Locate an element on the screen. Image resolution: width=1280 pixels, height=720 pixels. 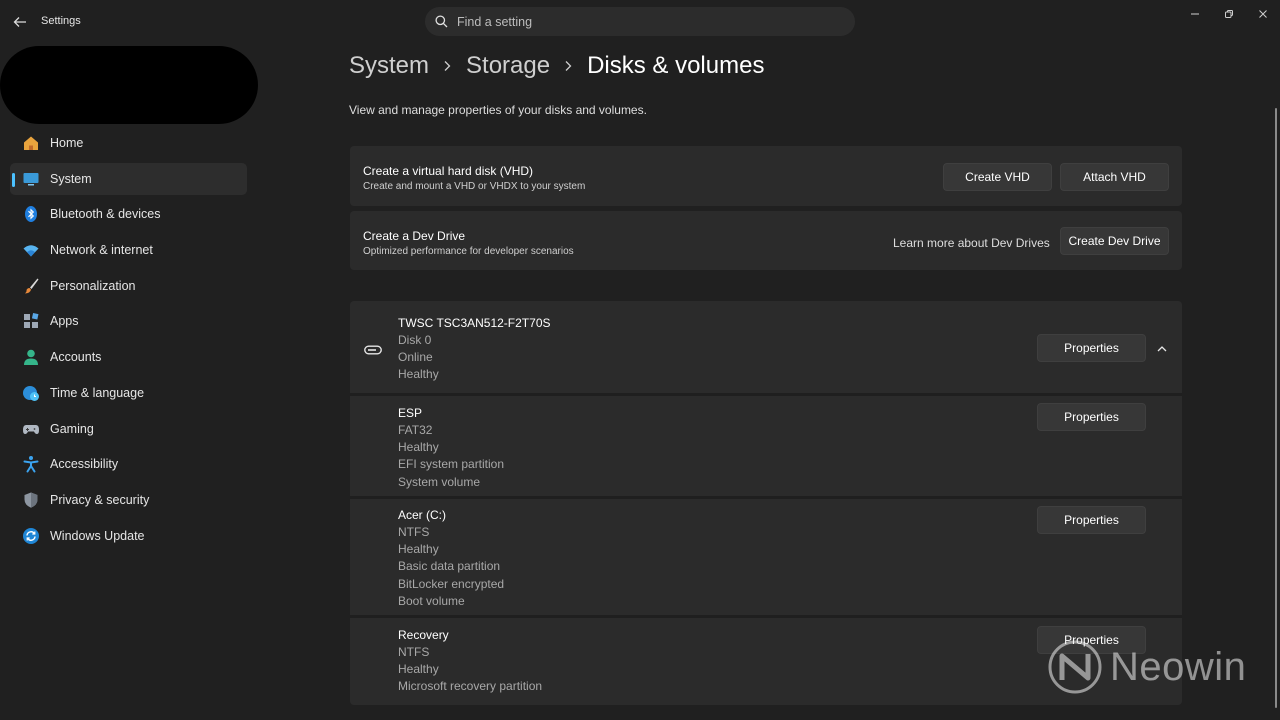
close-icon is located at coordinates (1263, 14).